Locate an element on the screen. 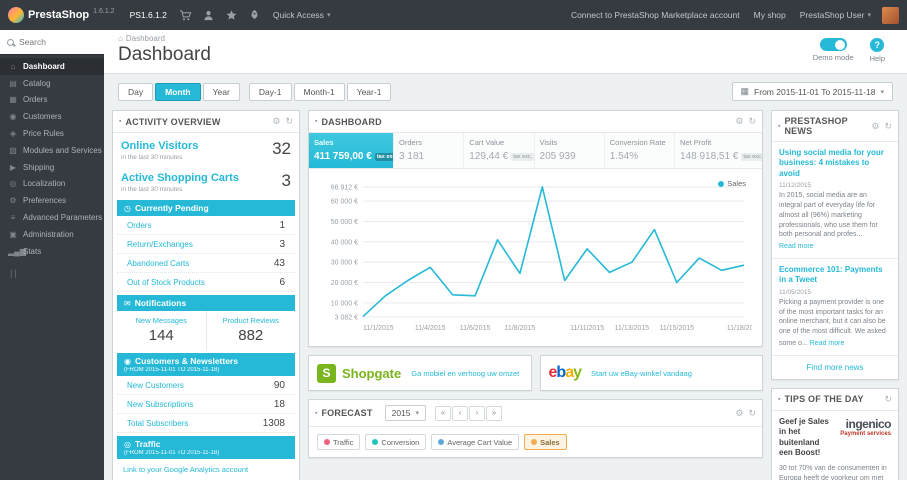  panel-title: DASHBOARD is located at coordinates (351, 121).